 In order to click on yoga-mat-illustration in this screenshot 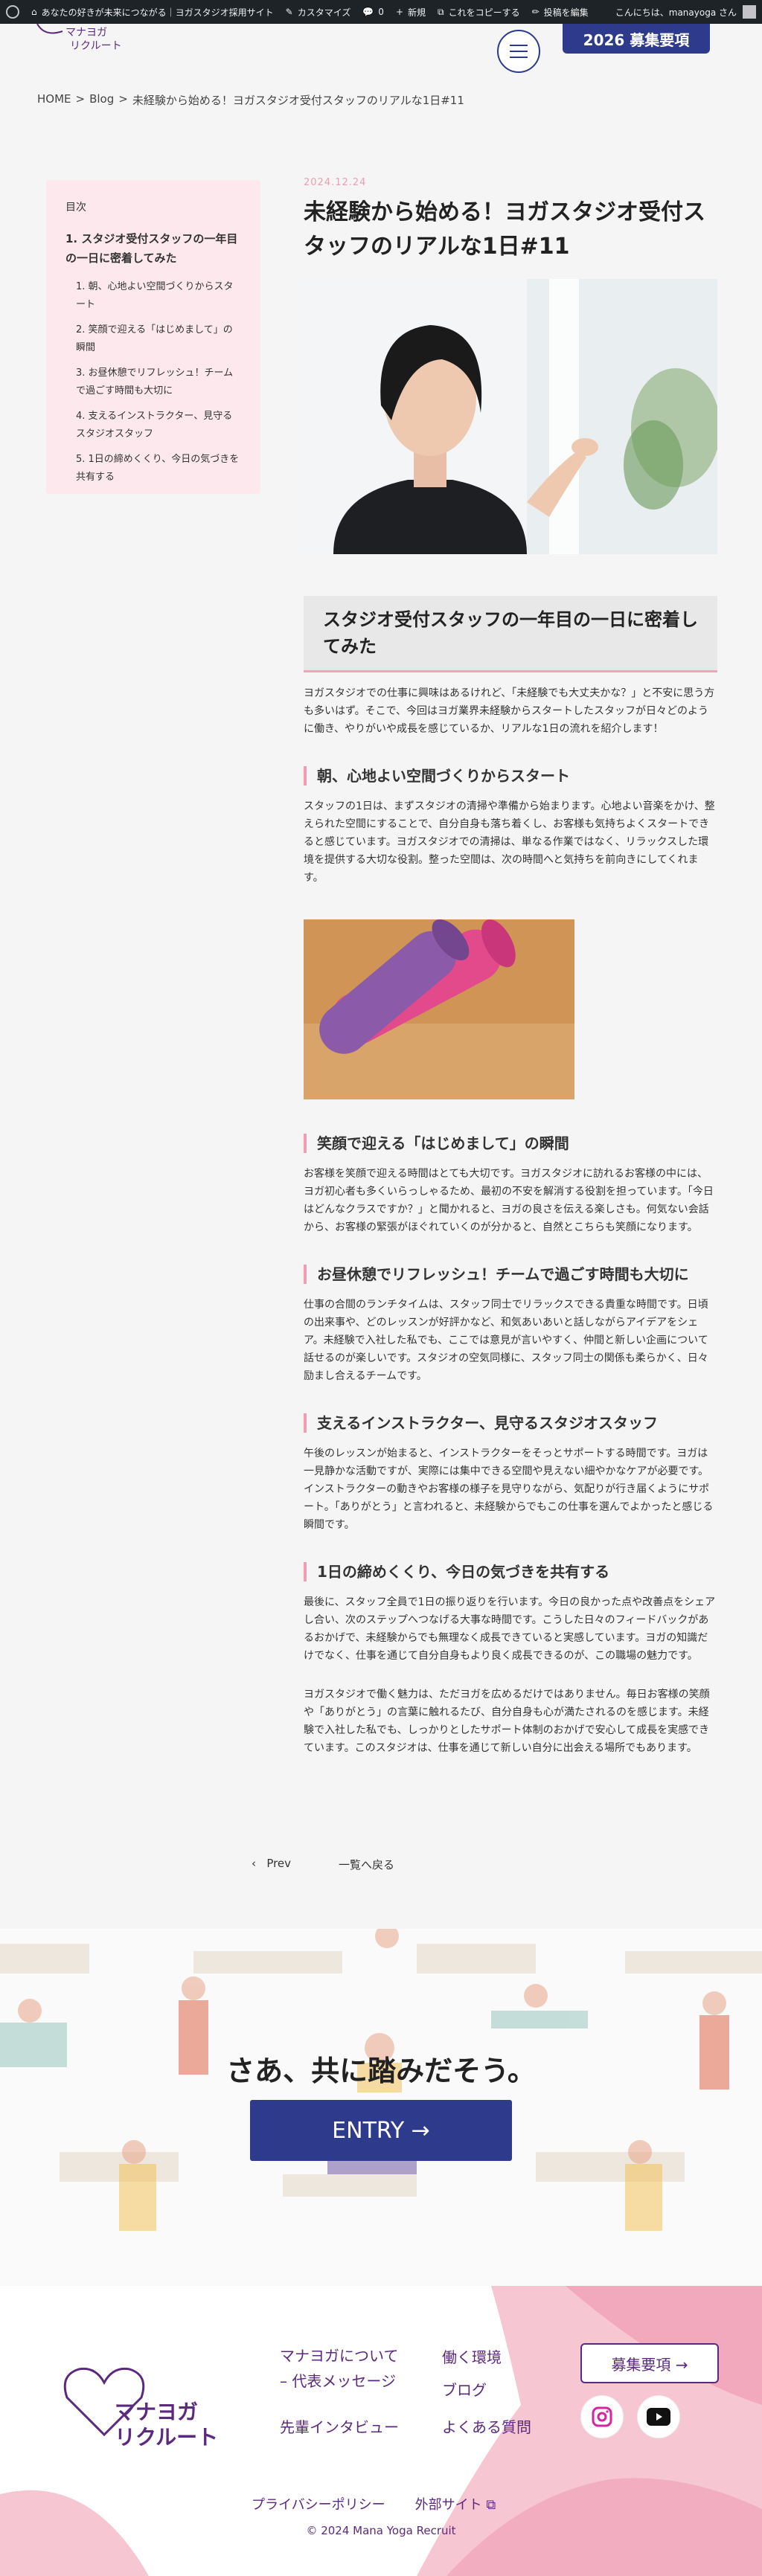, I will do `click(439, 1009)`.